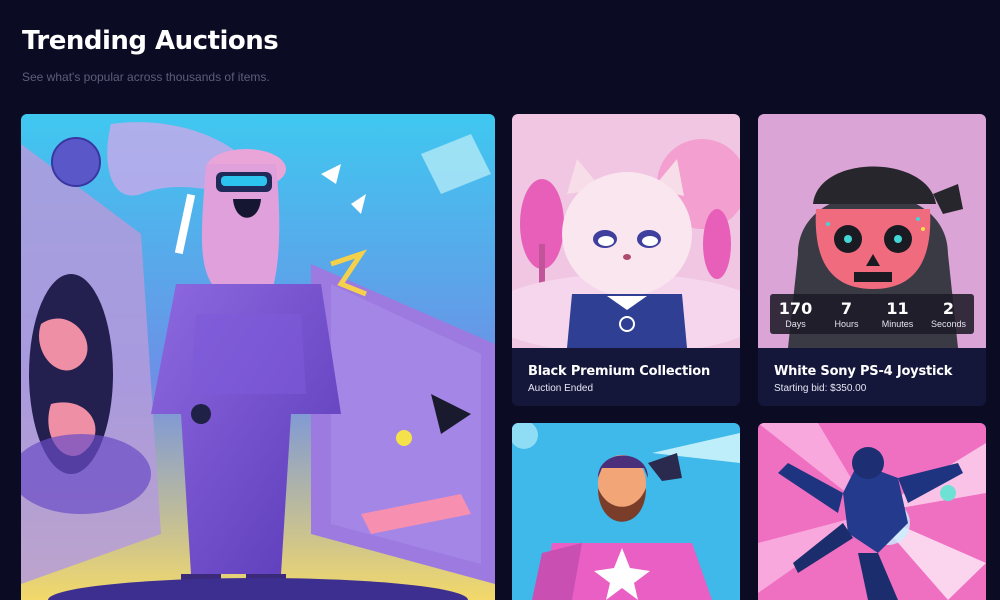  What do you see at coordinates (820, 388) in the screenshot?
I see `starting-bid: Starting bid: $350.00` at bounding box center [820, 388].